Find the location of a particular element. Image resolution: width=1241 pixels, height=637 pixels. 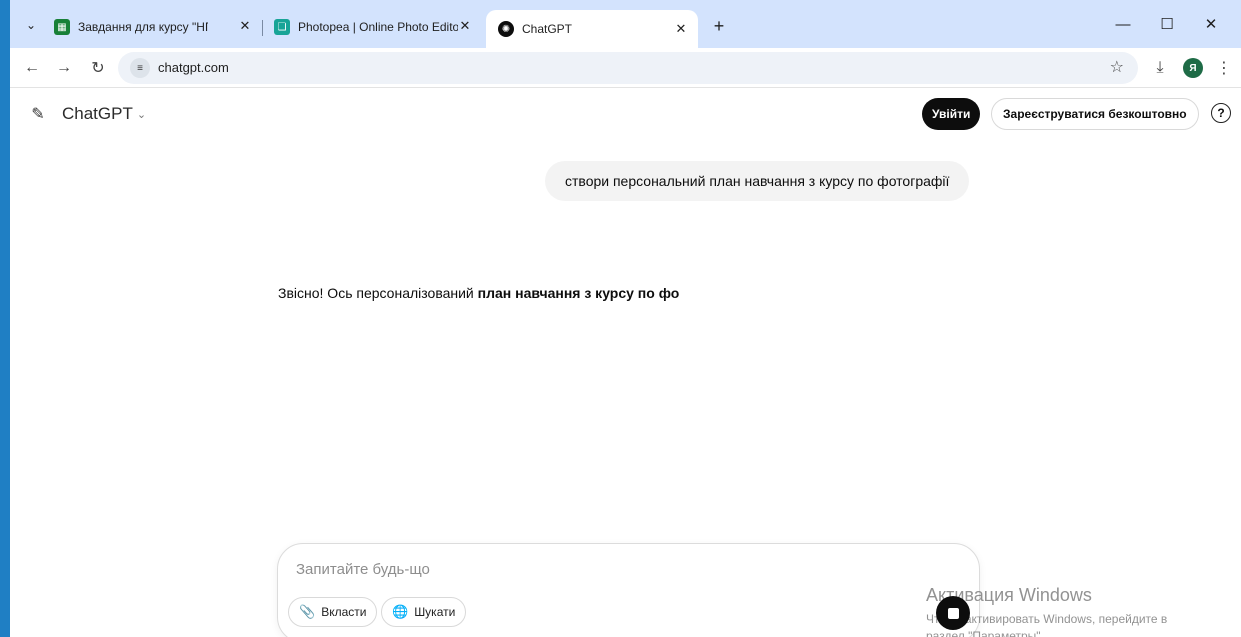

model-label: ChatGPT is located at coordinates (97, 113).